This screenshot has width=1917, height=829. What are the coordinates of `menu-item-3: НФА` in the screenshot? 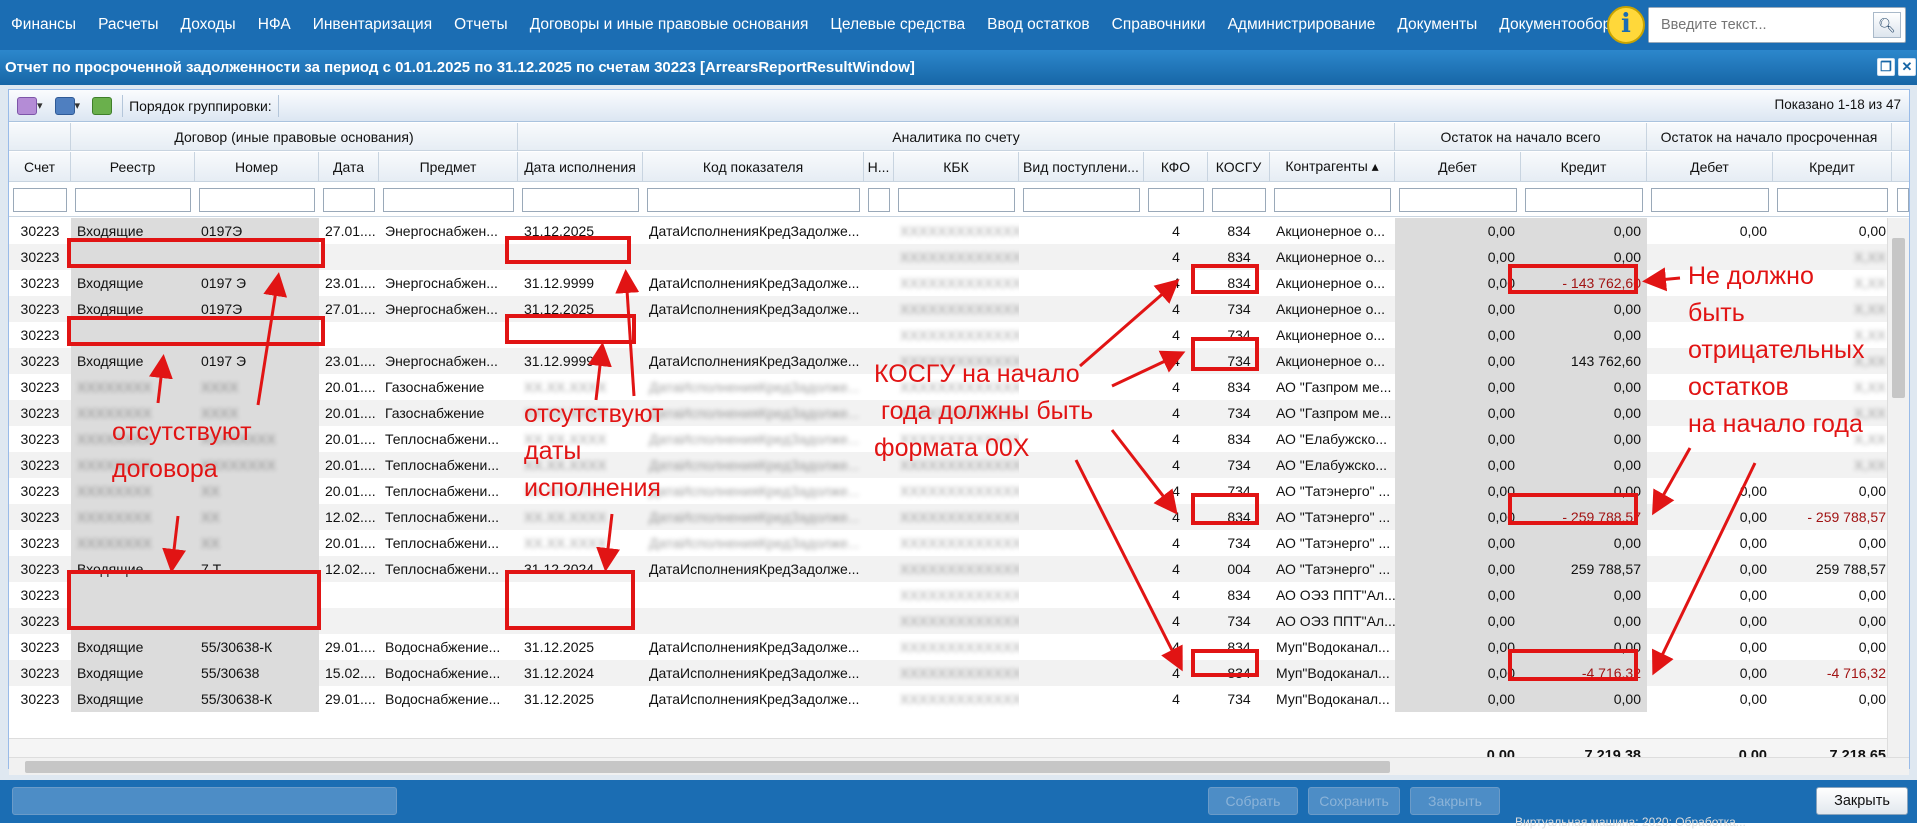 It's located at (274, 25).